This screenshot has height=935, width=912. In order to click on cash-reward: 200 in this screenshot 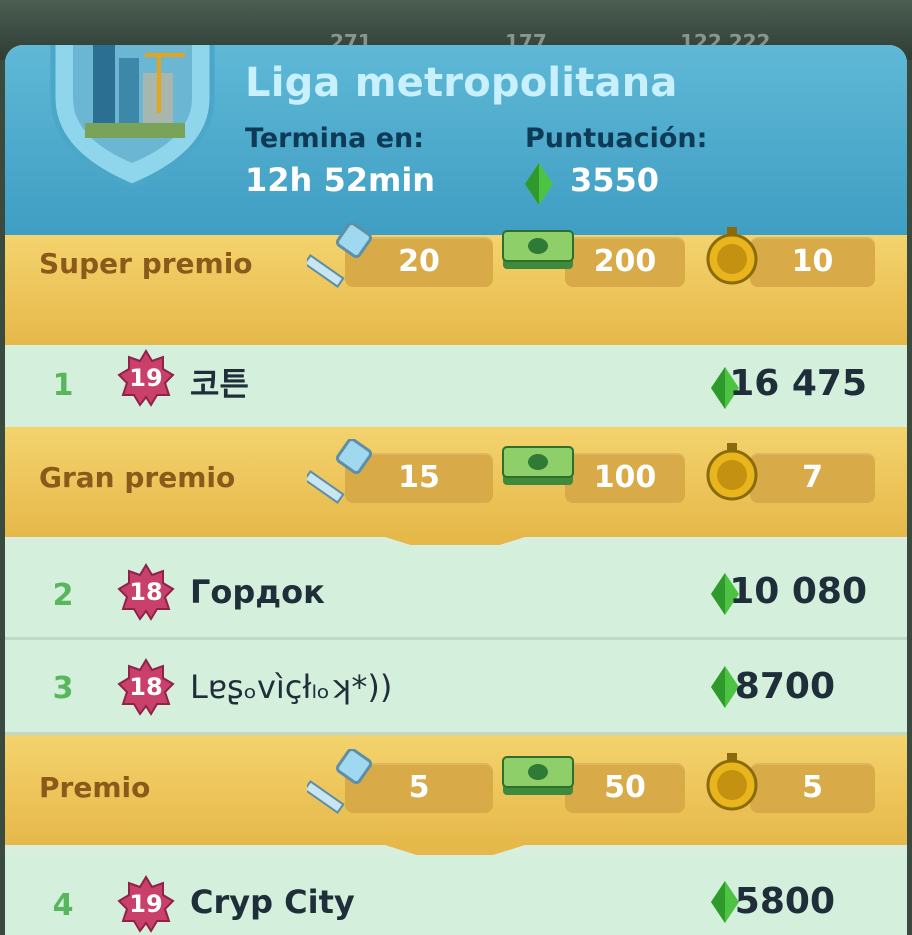, I will do `click(625, 262)`.